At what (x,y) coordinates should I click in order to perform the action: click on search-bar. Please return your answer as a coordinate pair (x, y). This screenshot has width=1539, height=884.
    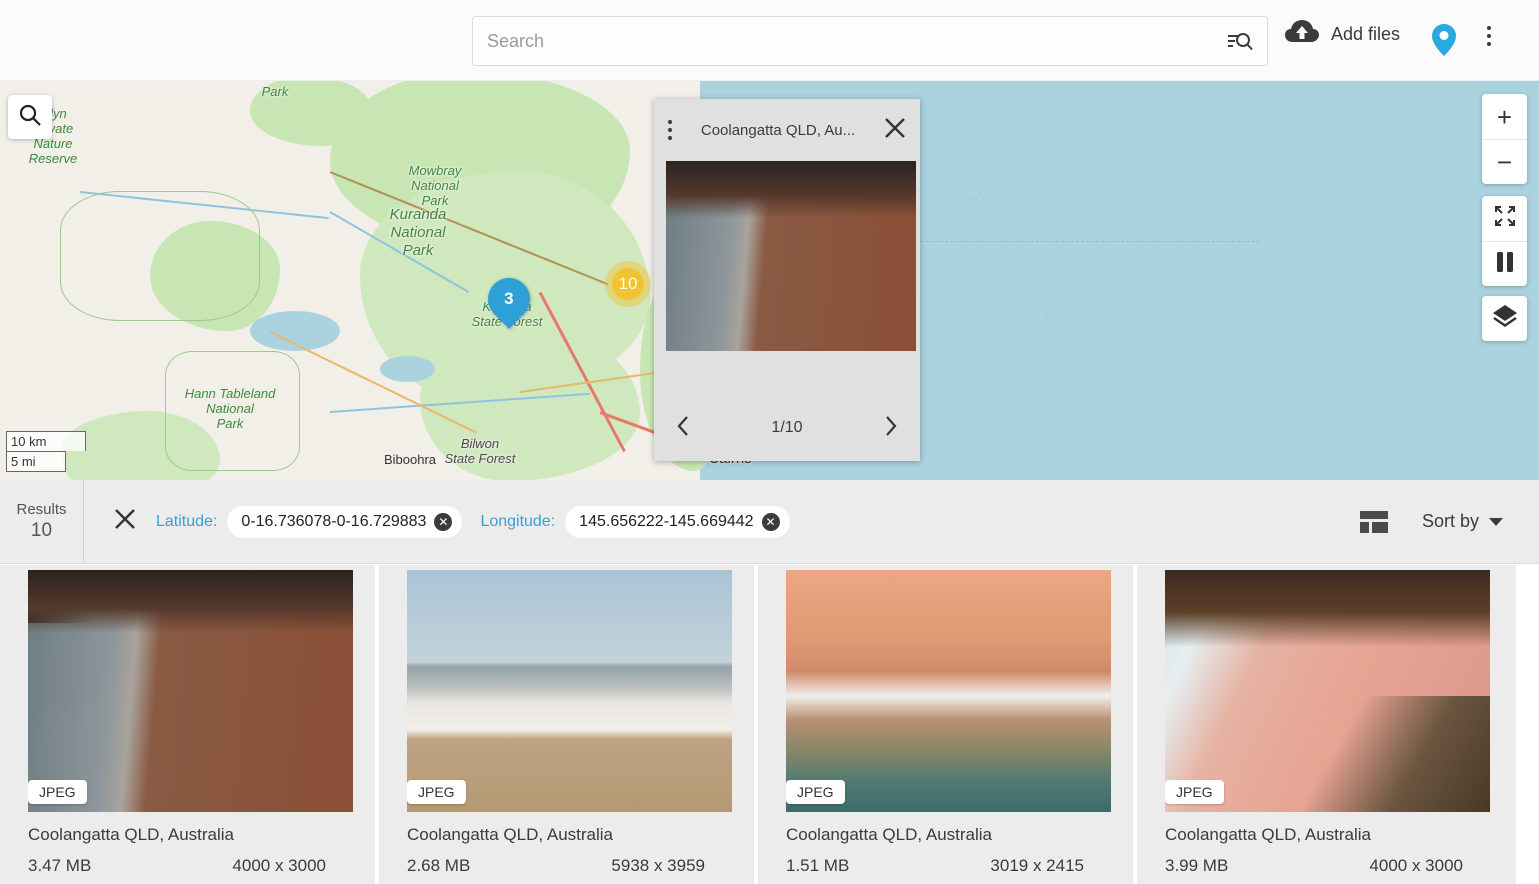
    Looking at the image, I should click on (870, 41).